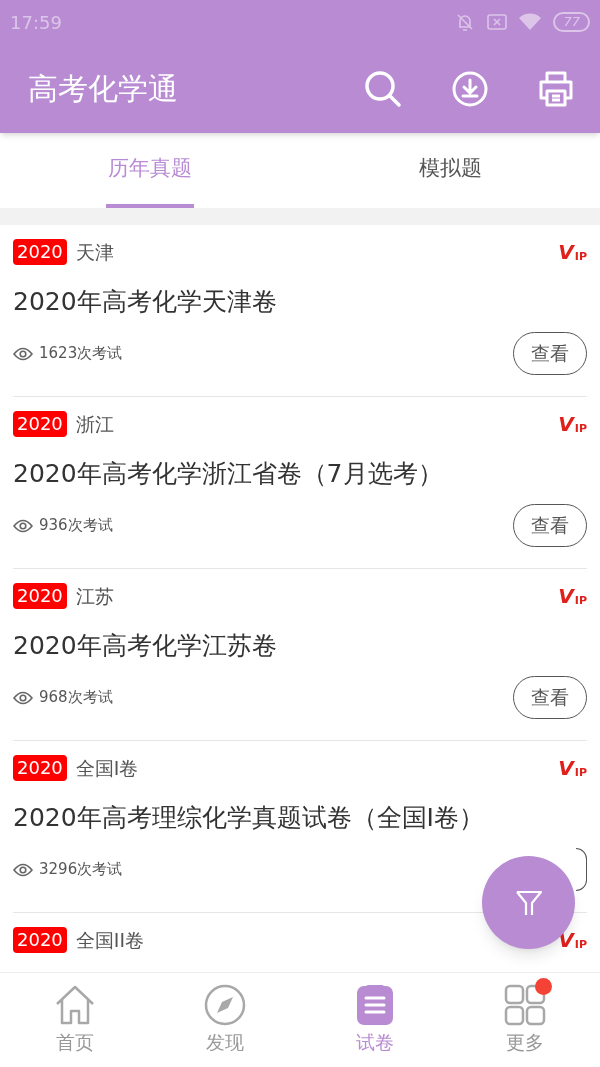  I want to click on status-time: 17:59, so click(36, 22).